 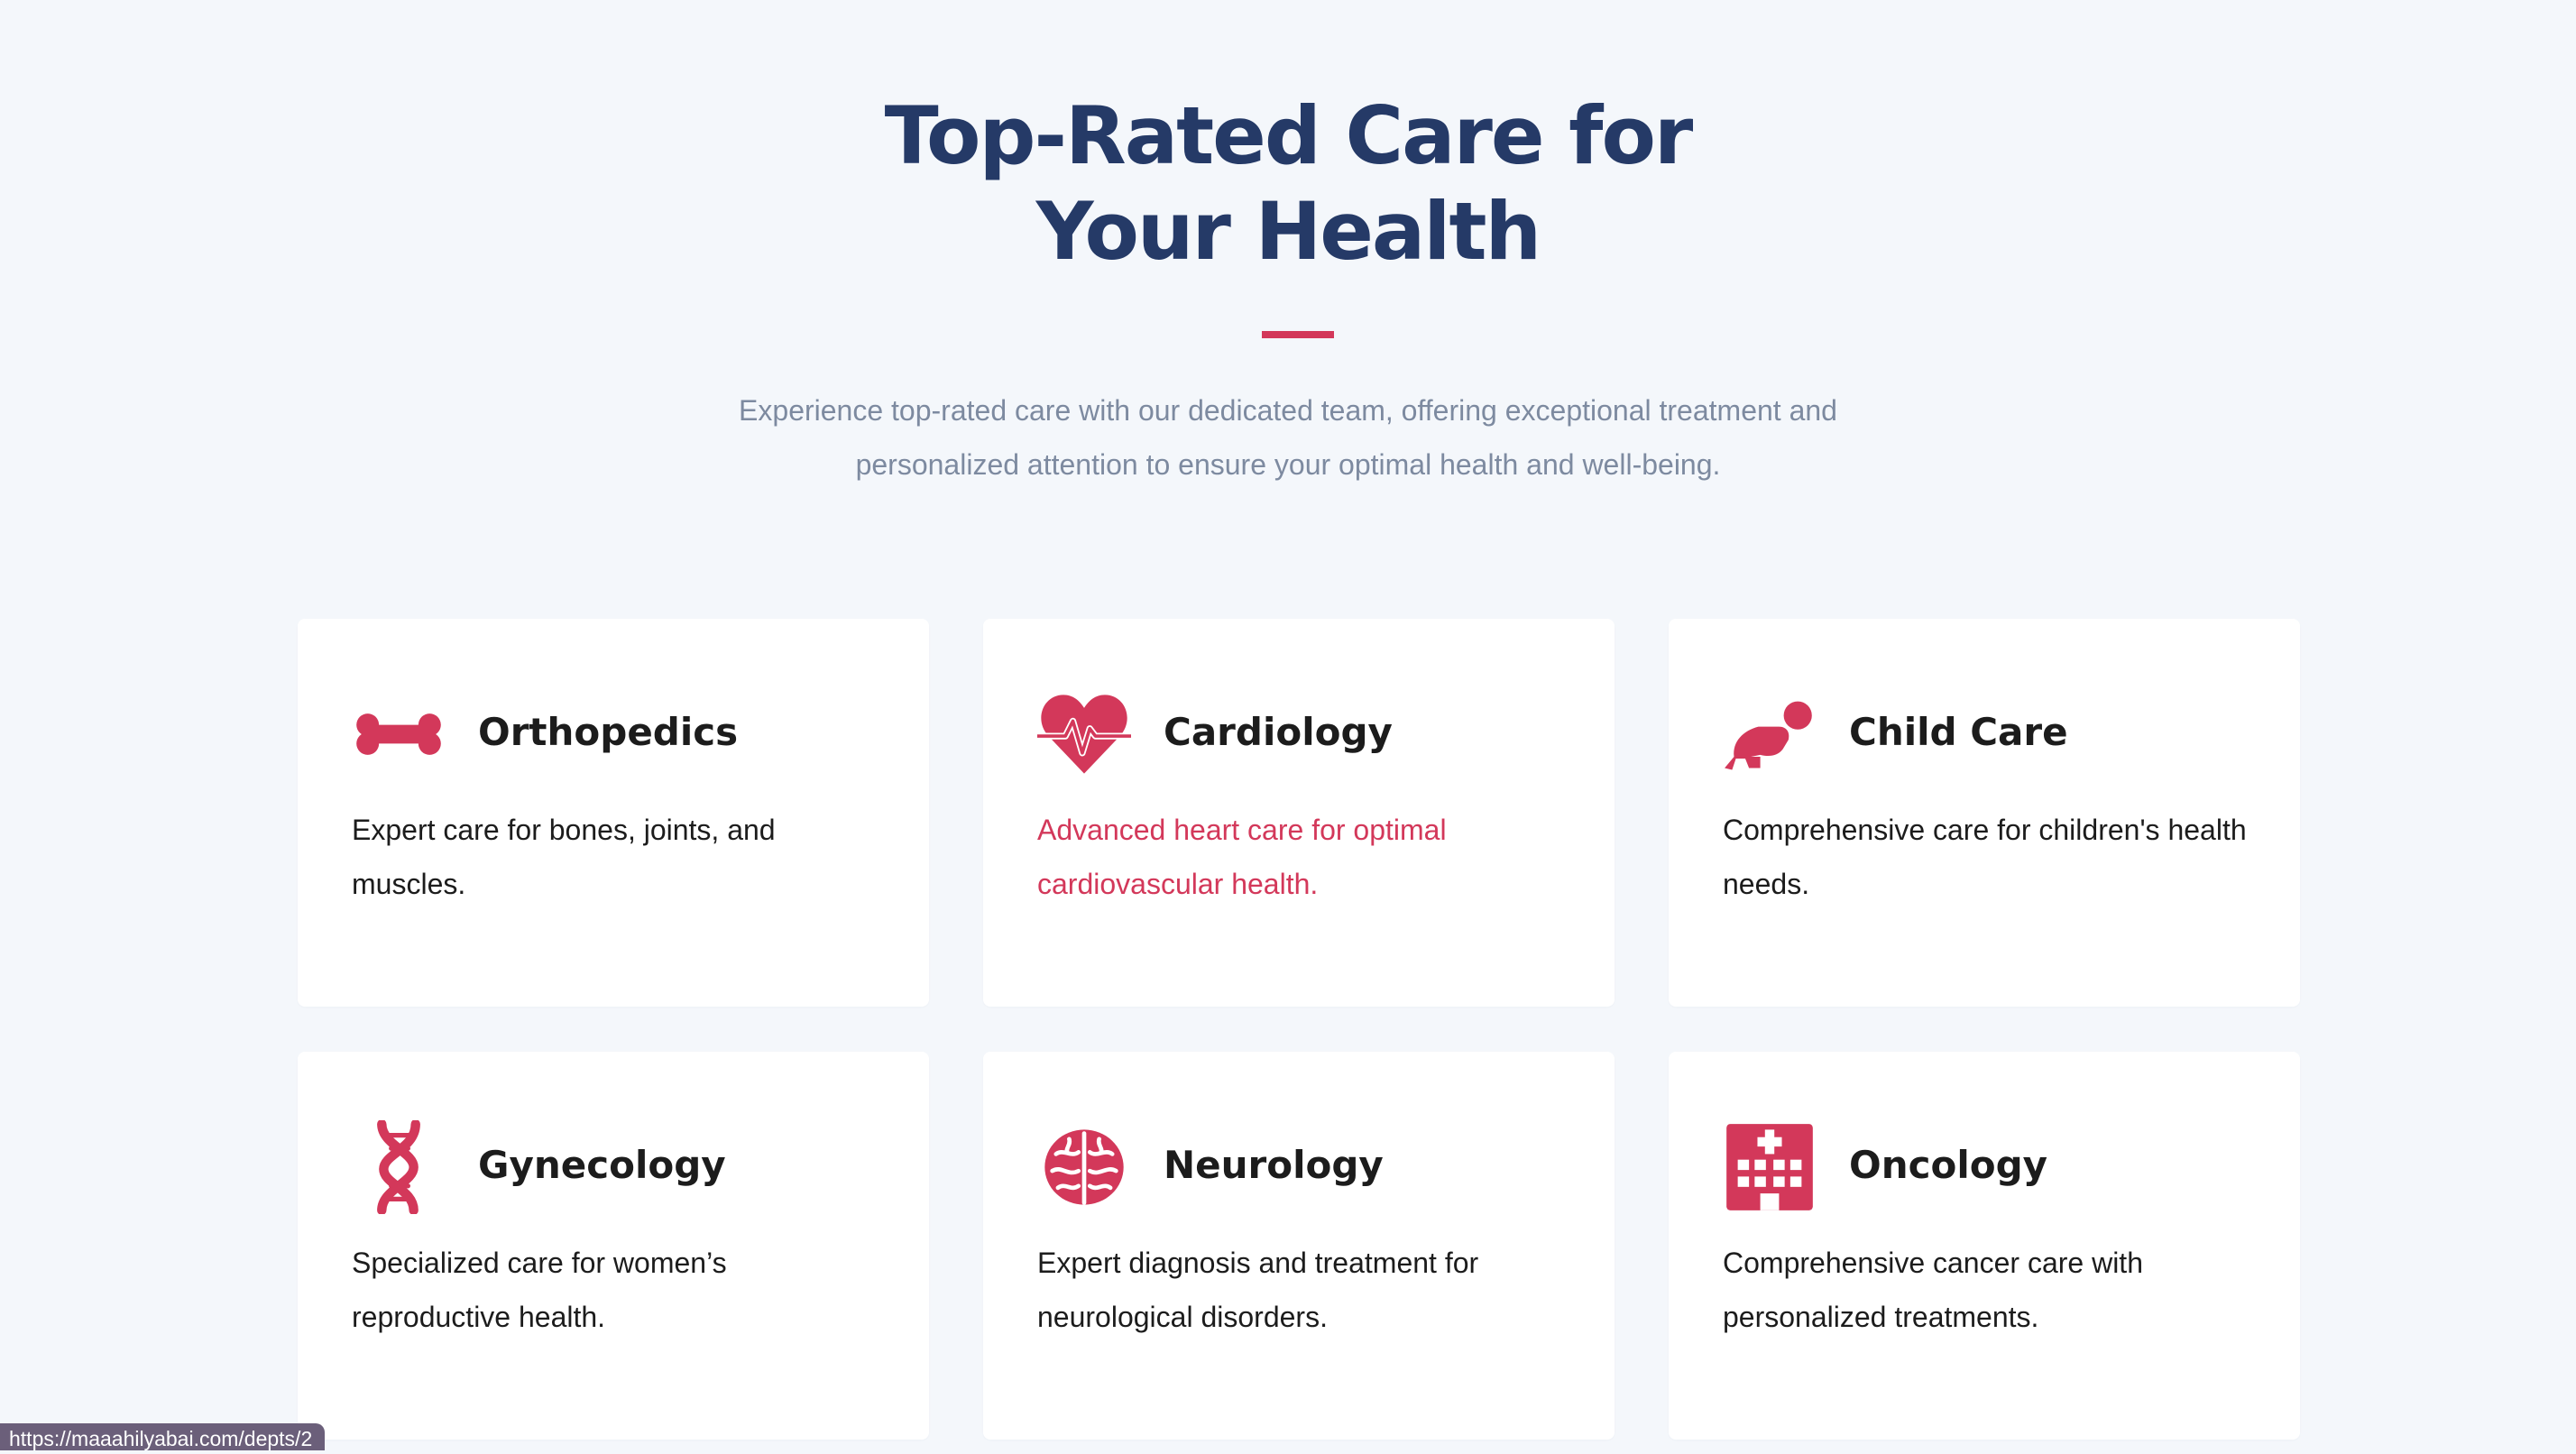 I want to click on card-title: Child Care, so click(x=1959, y=732).